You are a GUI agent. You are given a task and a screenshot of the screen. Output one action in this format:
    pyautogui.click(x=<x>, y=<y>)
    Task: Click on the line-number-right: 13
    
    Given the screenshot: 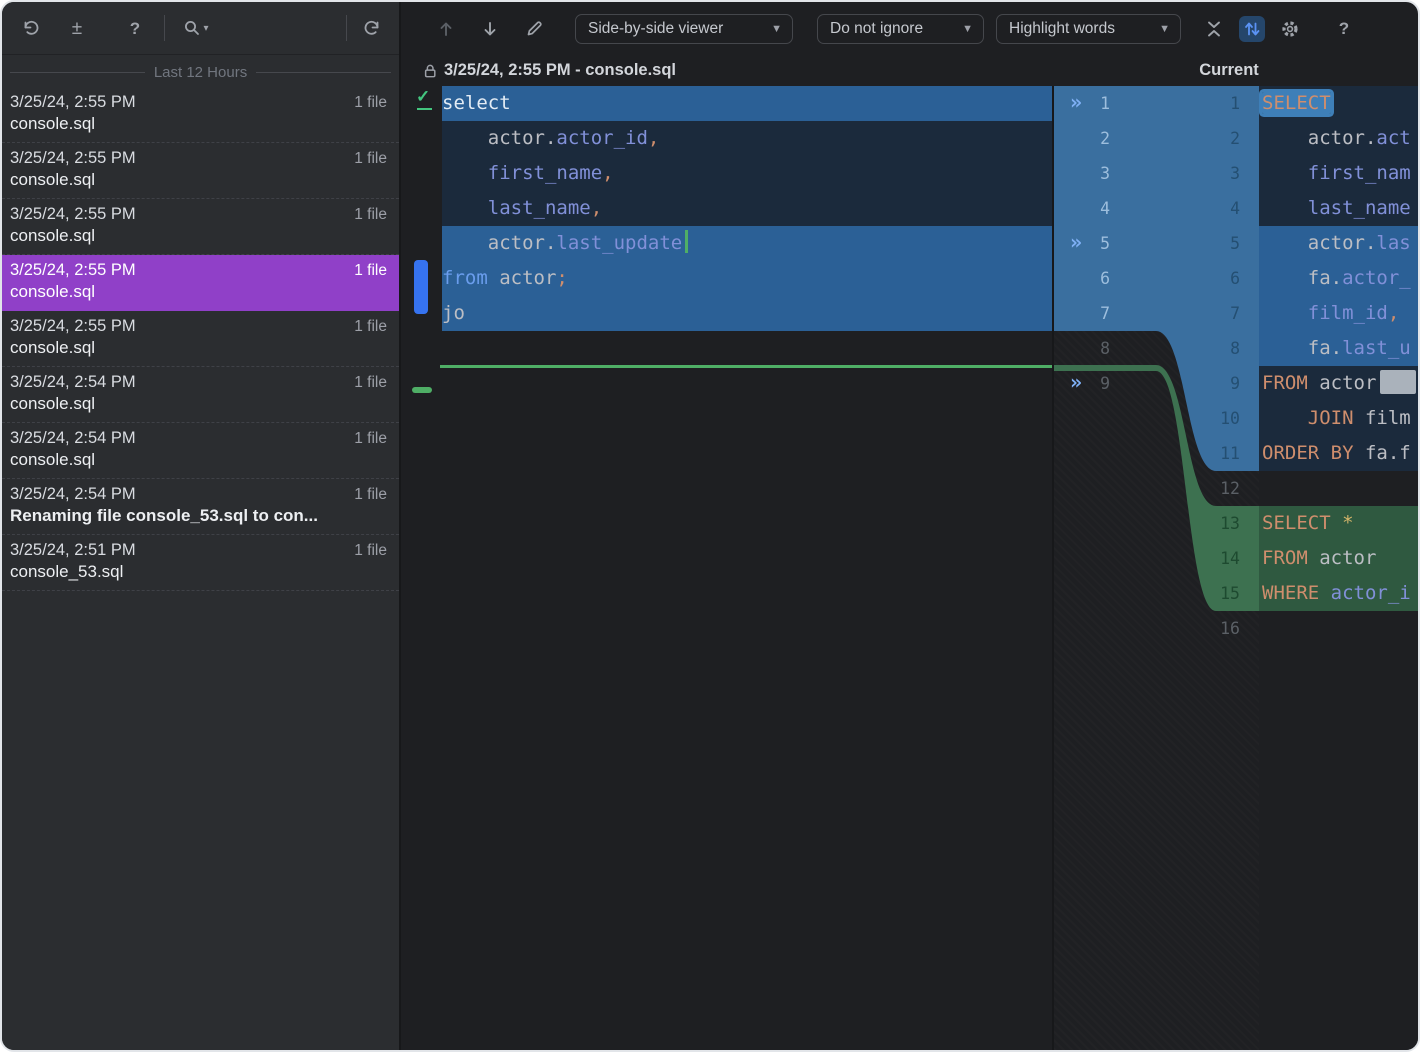 What is the action you would take?
    pyautogui.click(x=1220, y=523)
    